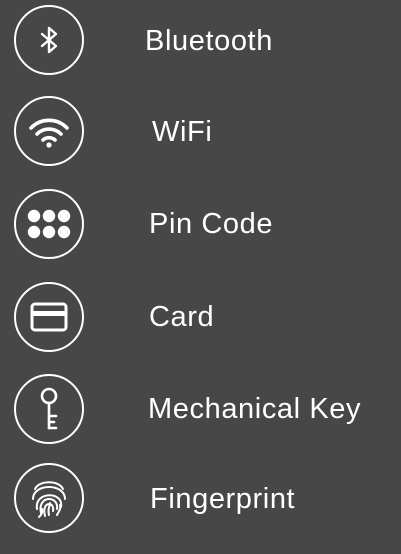 The image size is (401, 554). Describe the element at coordinates (255, 409) in the screenshot. I see `list-item-label: Mechanical Key` at that location.